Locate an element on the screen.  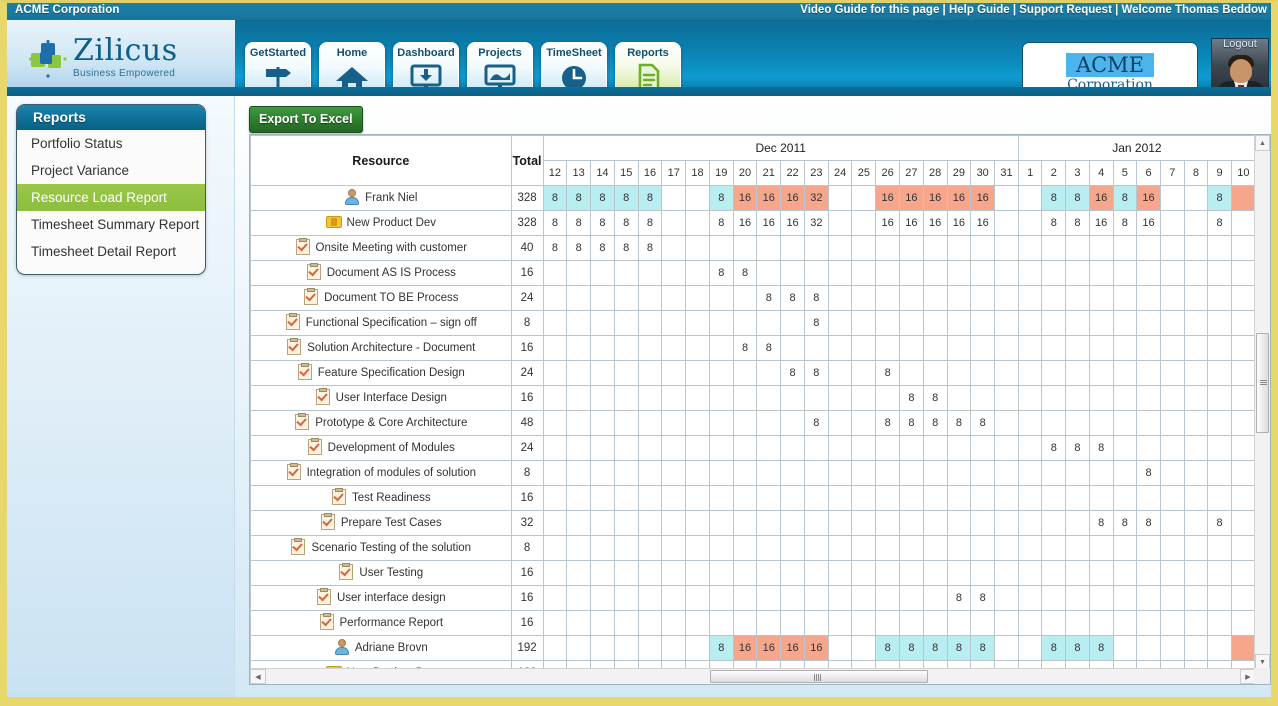
sidebar-item-resource-load-report: Resource Load Report is located at coordinates (111, 197).